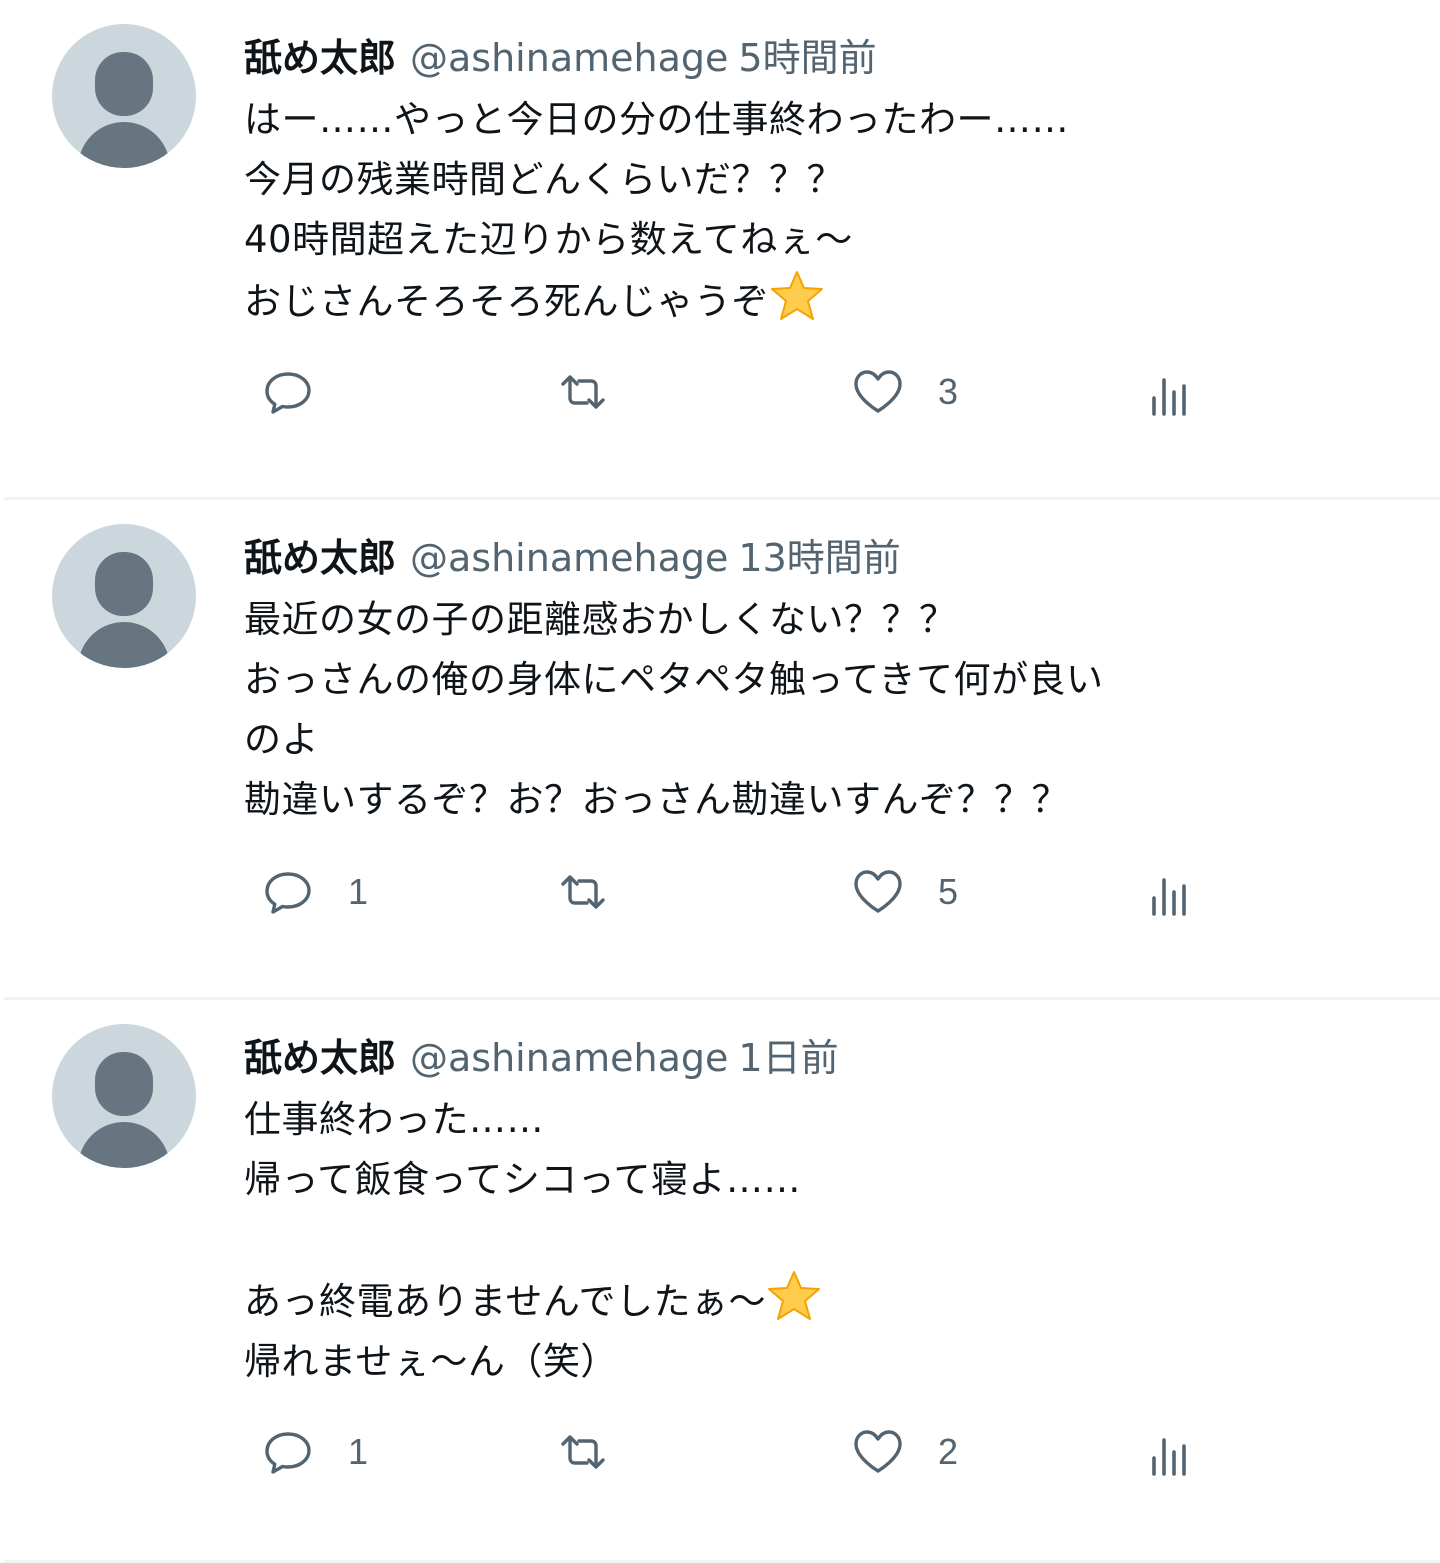 The image size is (1440, 1563). I want to click on like-count: 2, so click(948, 1451).